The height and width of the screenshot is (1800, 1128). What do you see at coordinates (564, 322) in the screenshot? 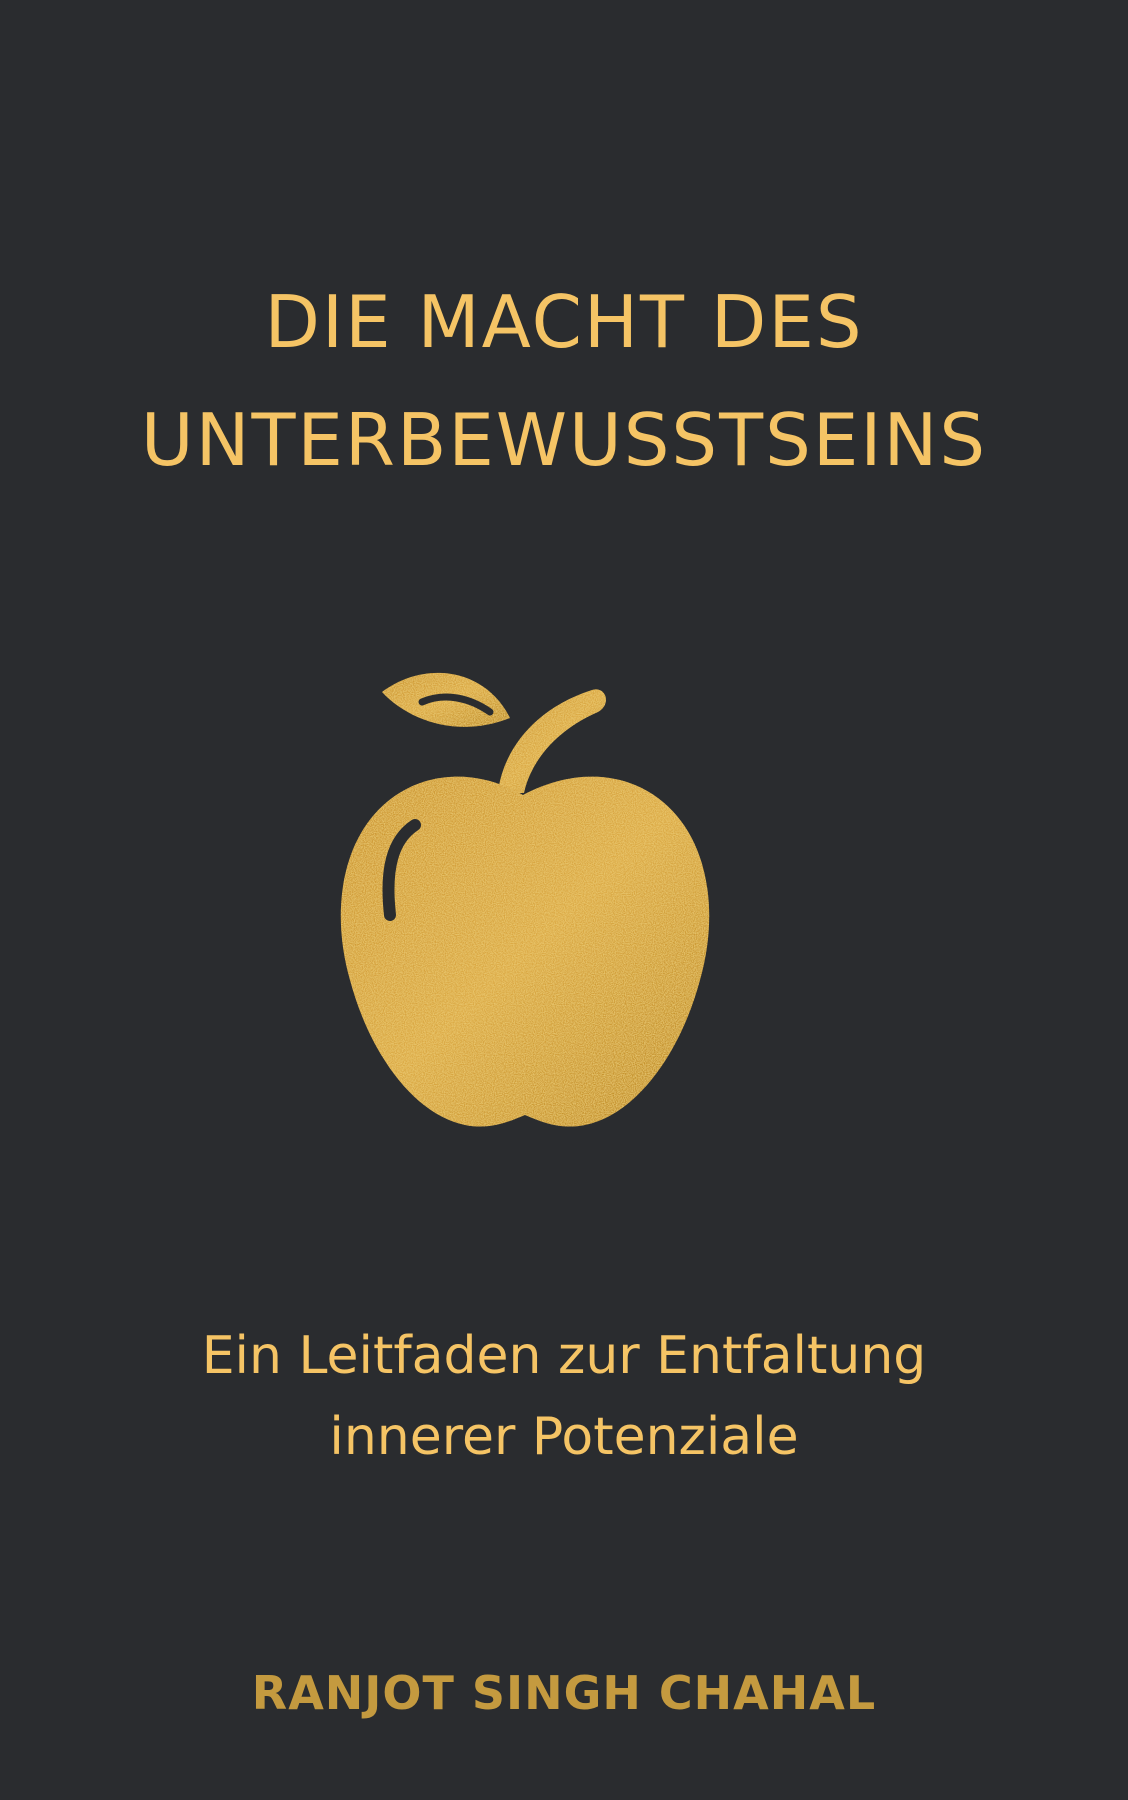
I see `title-line-1: DIE MACHT DES` at bounding box center [564, 322].